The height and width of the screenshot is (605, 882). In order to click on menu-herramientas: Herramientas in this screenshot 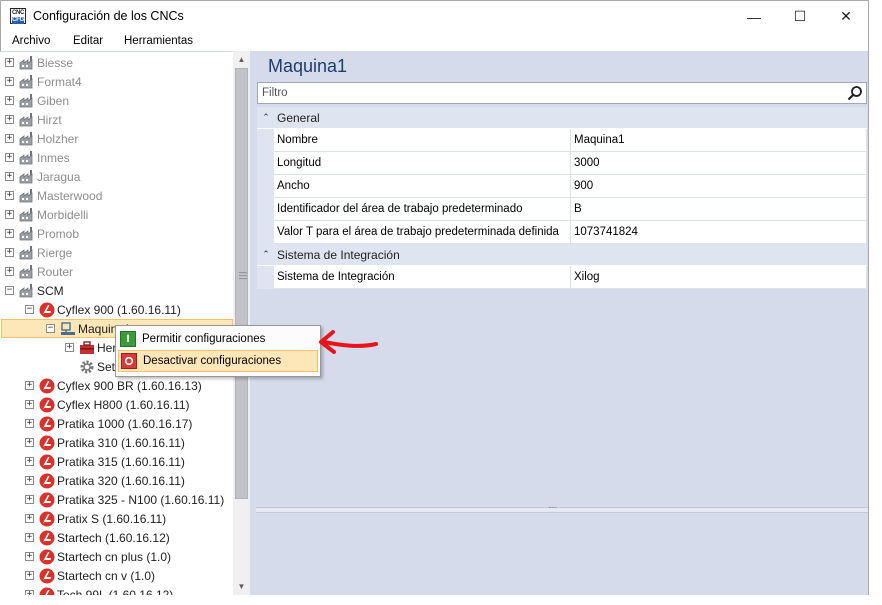, I will do `click(158, 41)`.